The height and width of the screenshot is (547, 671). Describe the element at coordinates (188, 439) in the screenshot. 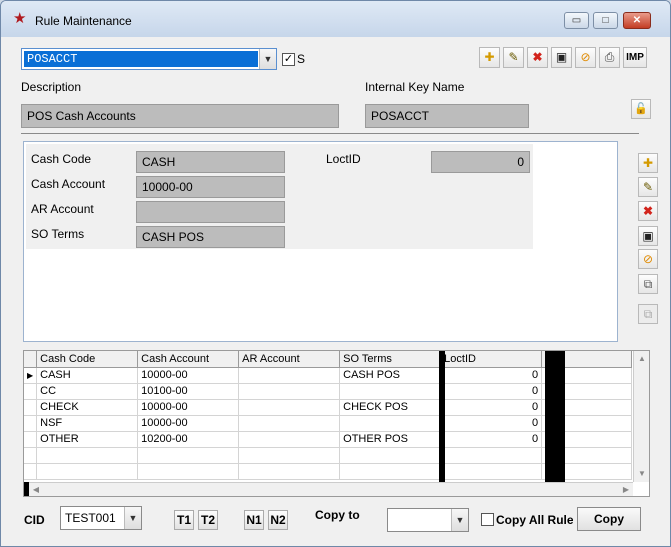

I see `cell-cash-account: 10200-00` at that location.